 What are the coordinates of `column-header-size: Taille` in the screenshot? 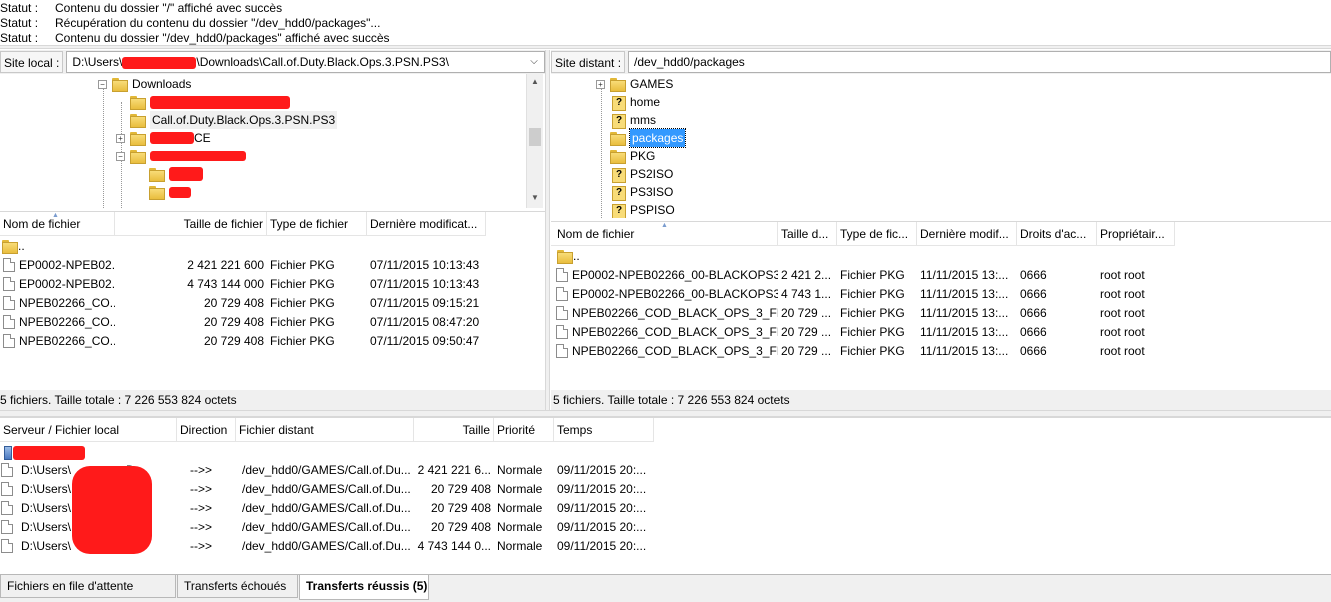 It's located at (454, 430).